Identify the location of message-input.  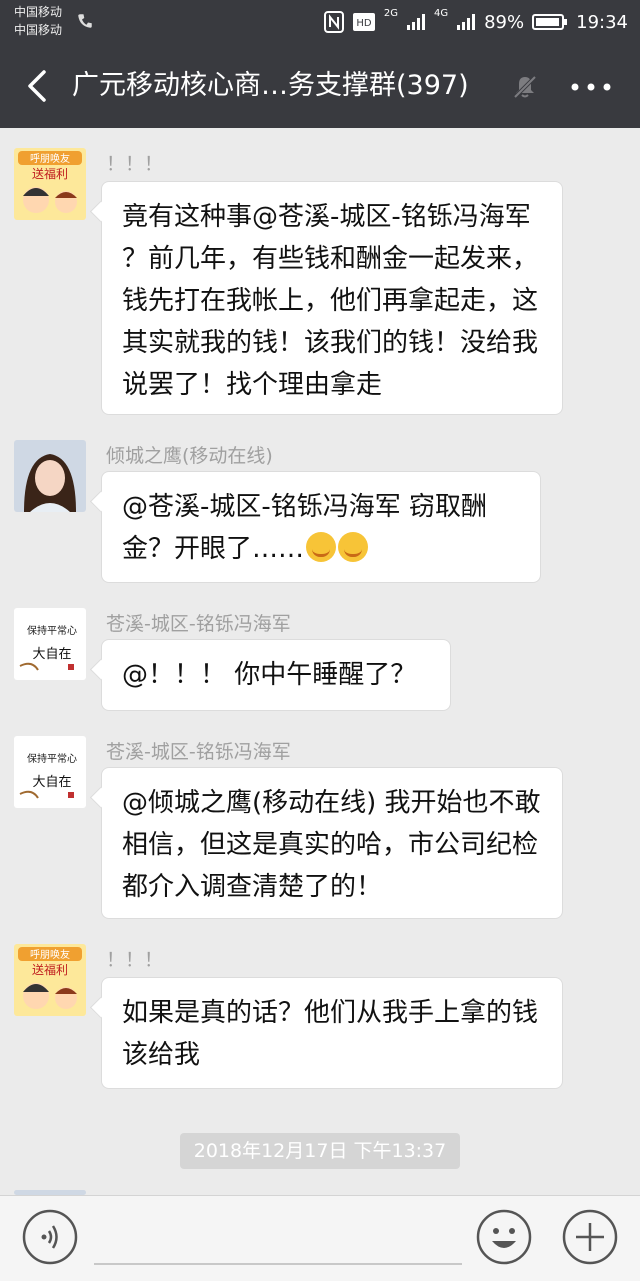
(278, 1264).